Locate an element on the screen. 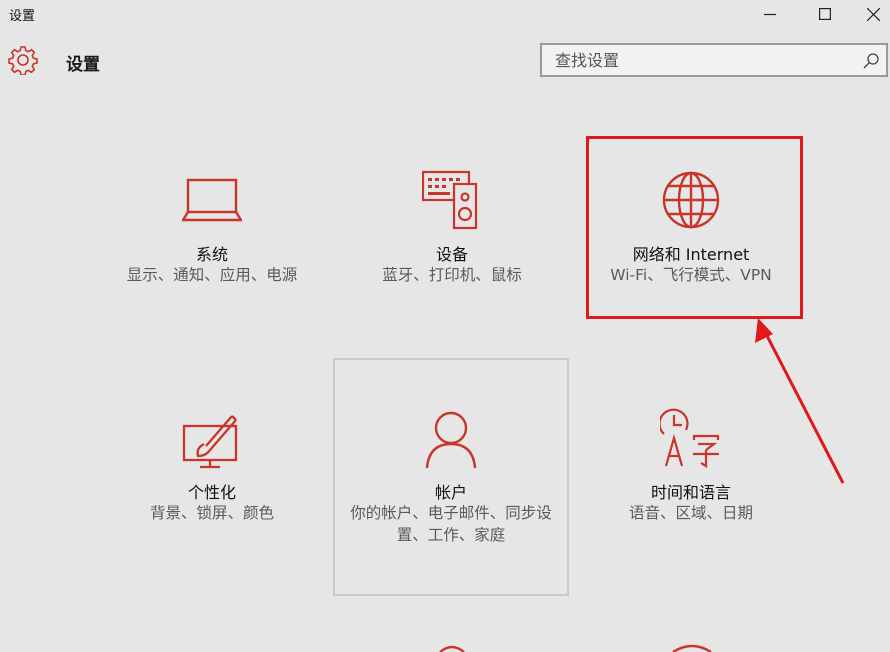 This screenshot has width=890, height=652. search-input is located at coordinates (698, 60).